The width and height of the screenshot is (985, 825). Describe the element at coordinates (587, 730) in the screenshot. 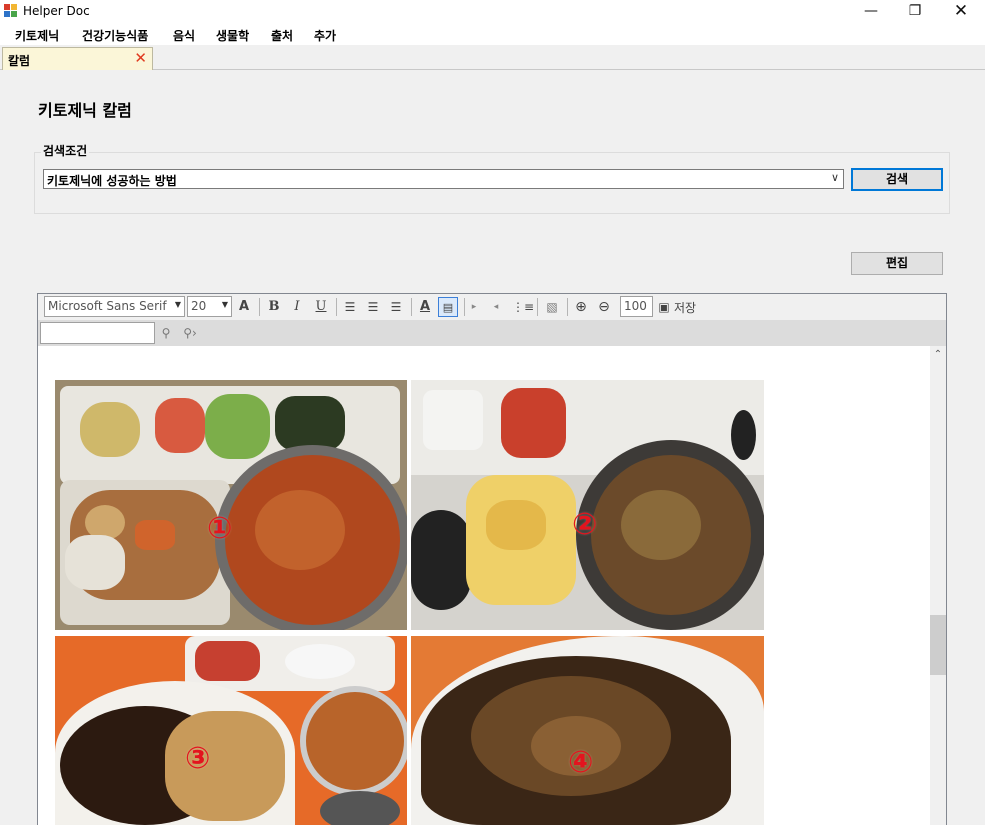

I see `food-photo-4: ④` at that location.